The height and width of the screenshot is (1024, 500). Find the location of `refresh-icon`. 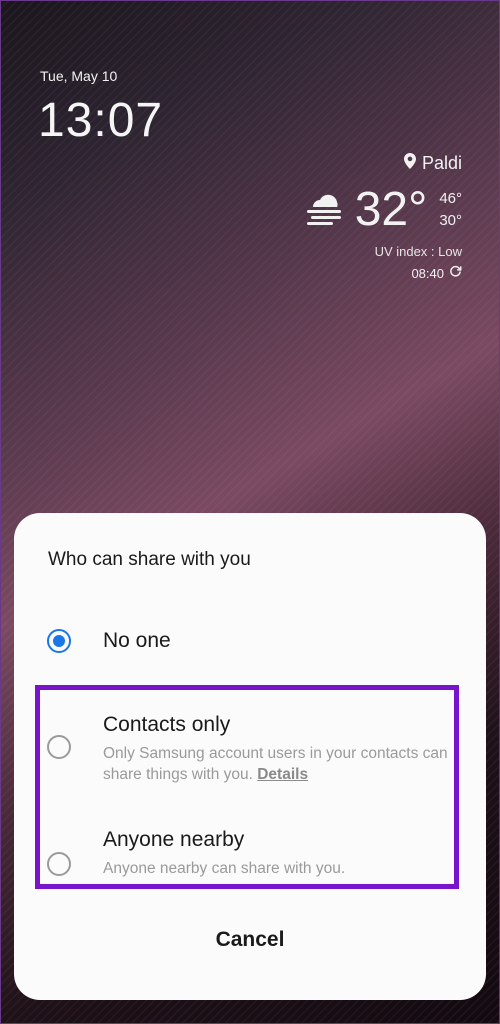

refresh-icon is located at coordinates (455, 273).